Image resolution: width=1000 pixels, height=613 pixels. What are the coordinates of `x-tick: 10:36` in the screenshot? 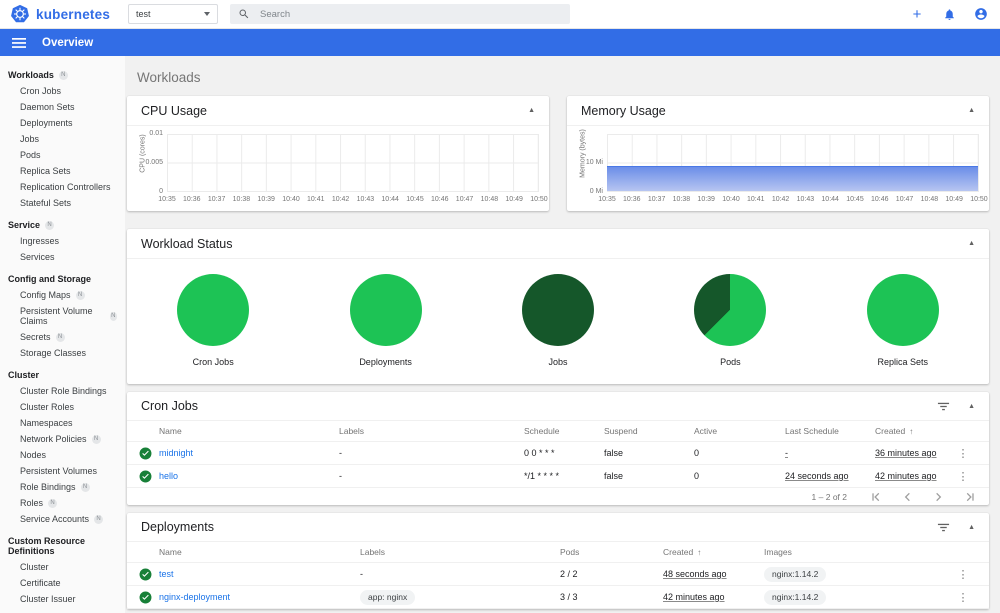 It's located at (192, 199).